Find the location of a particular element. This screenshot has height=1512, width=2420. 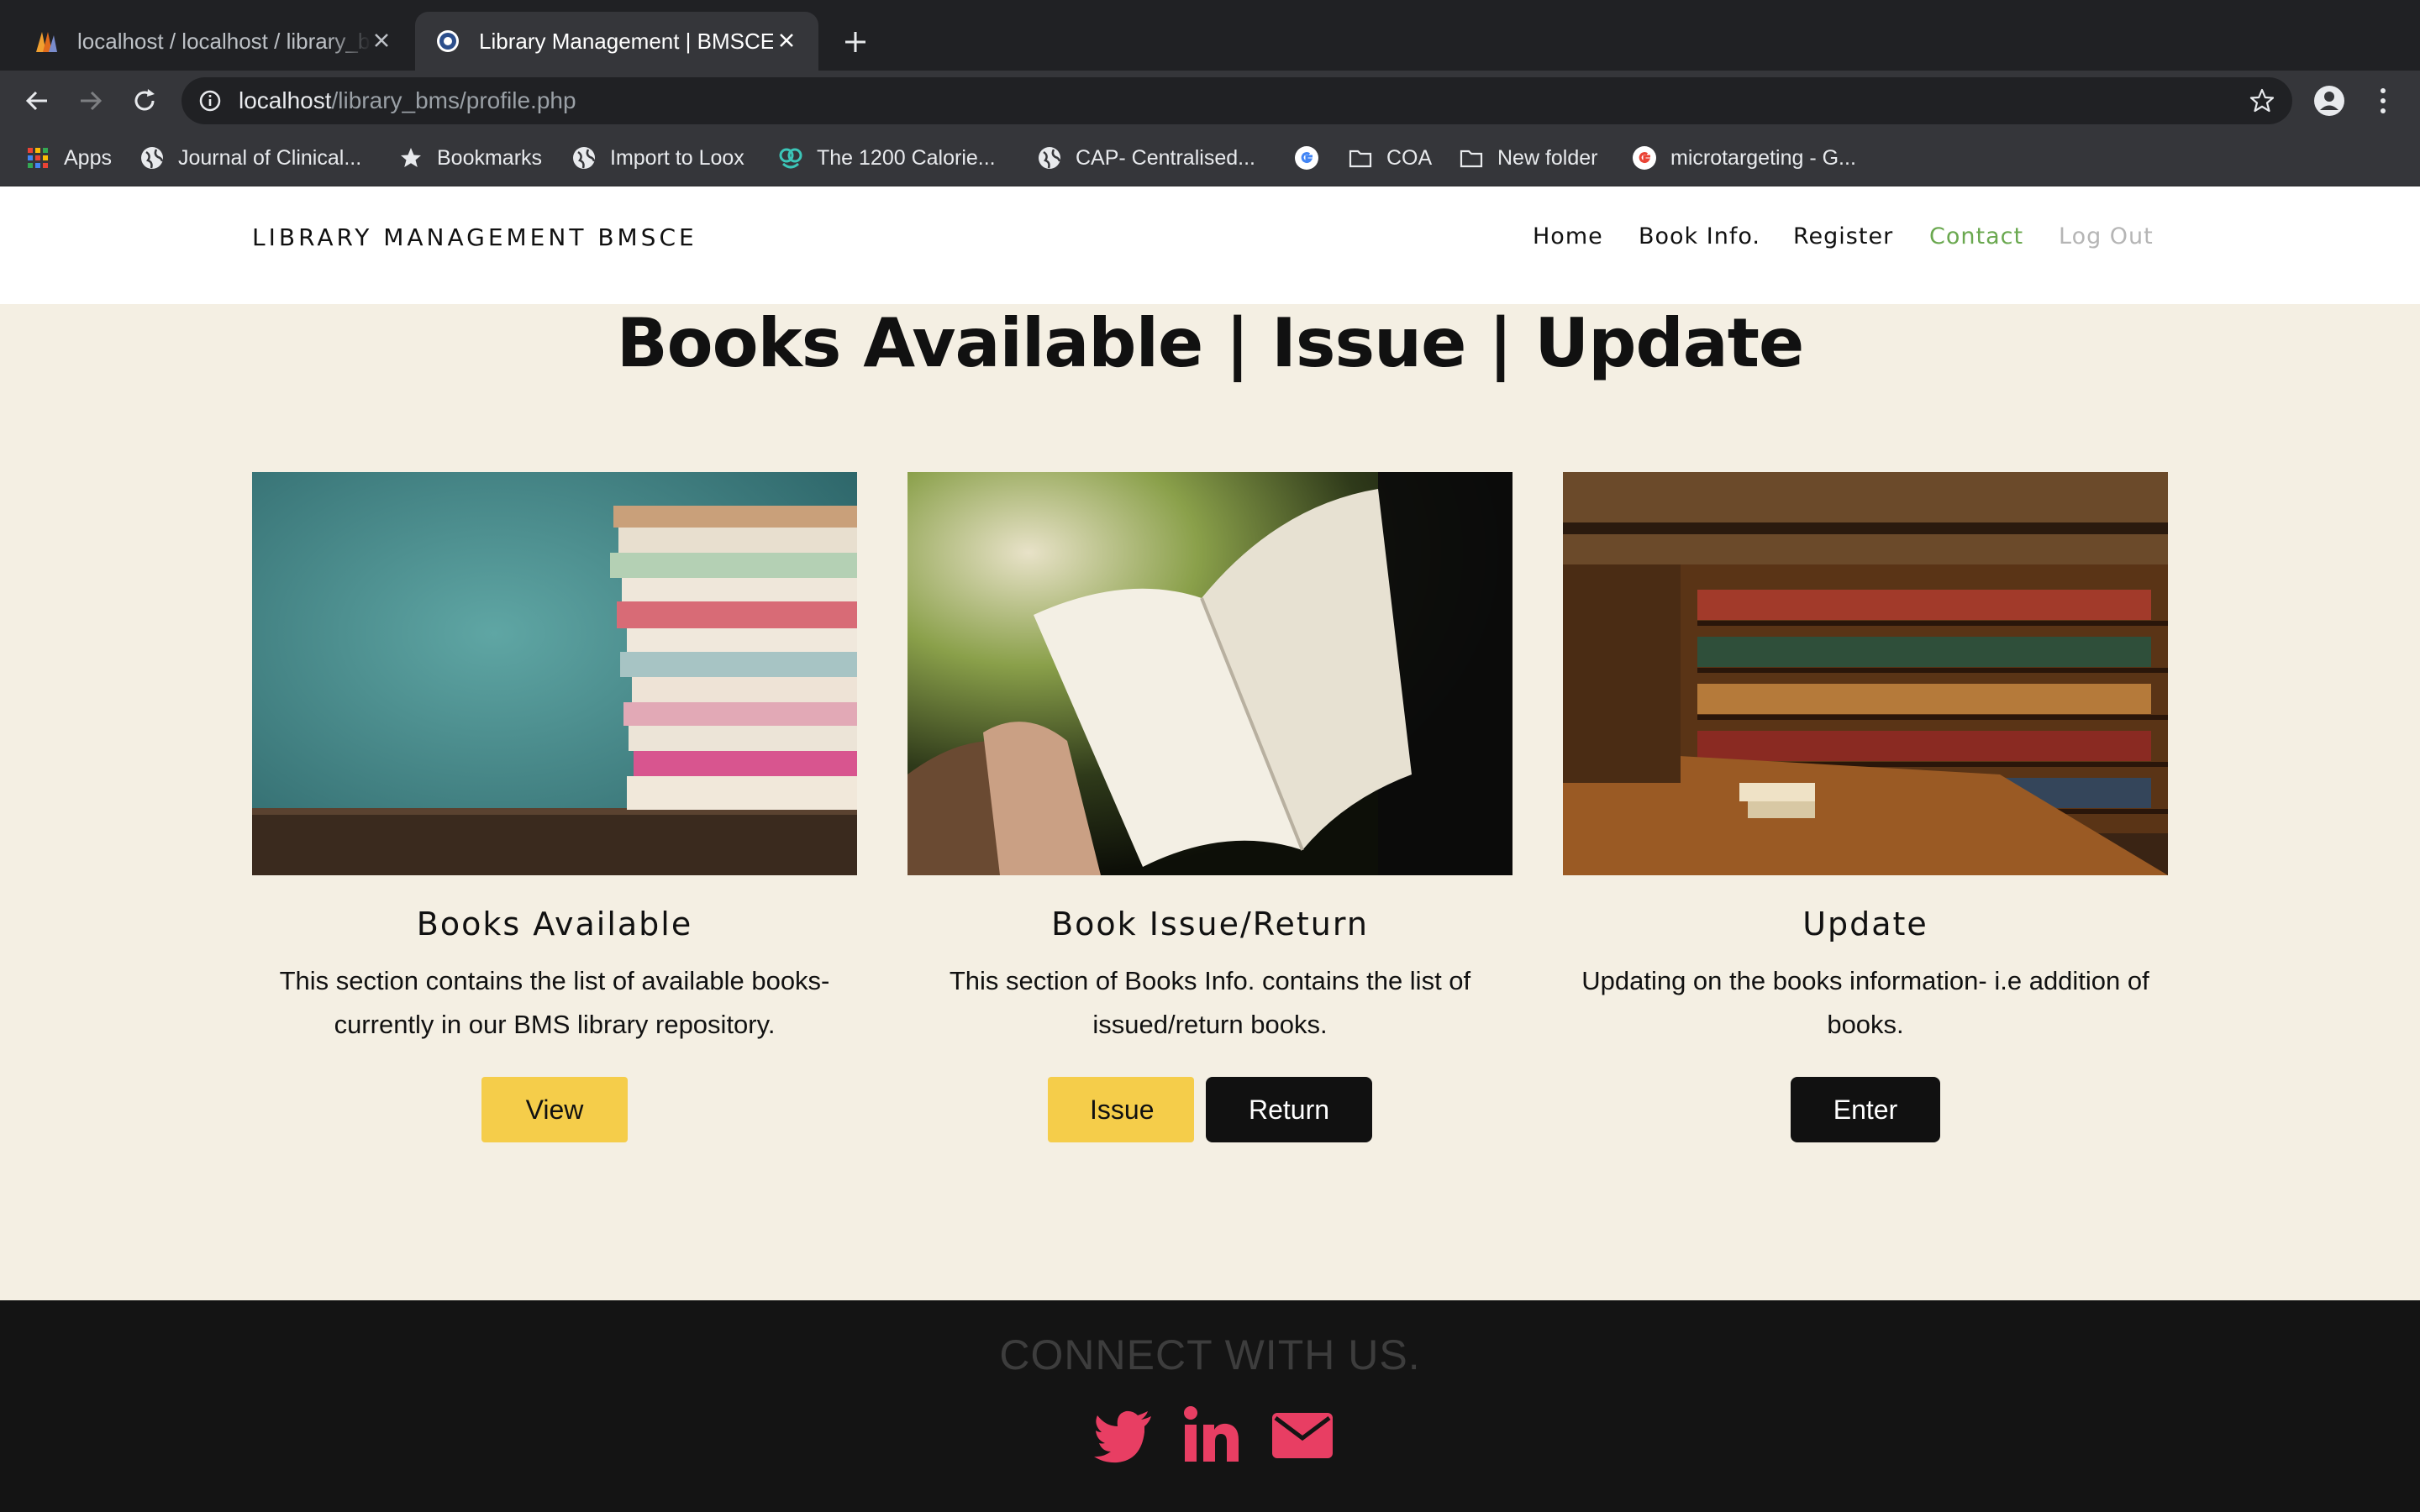

library-shelves-image is located at coordinates (1865, 673).